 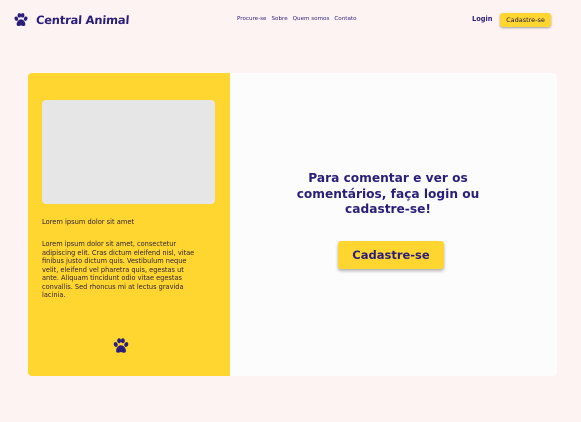 I want to click on nav-link-quem-somos: Quem somos, so click(x=311, y=19).